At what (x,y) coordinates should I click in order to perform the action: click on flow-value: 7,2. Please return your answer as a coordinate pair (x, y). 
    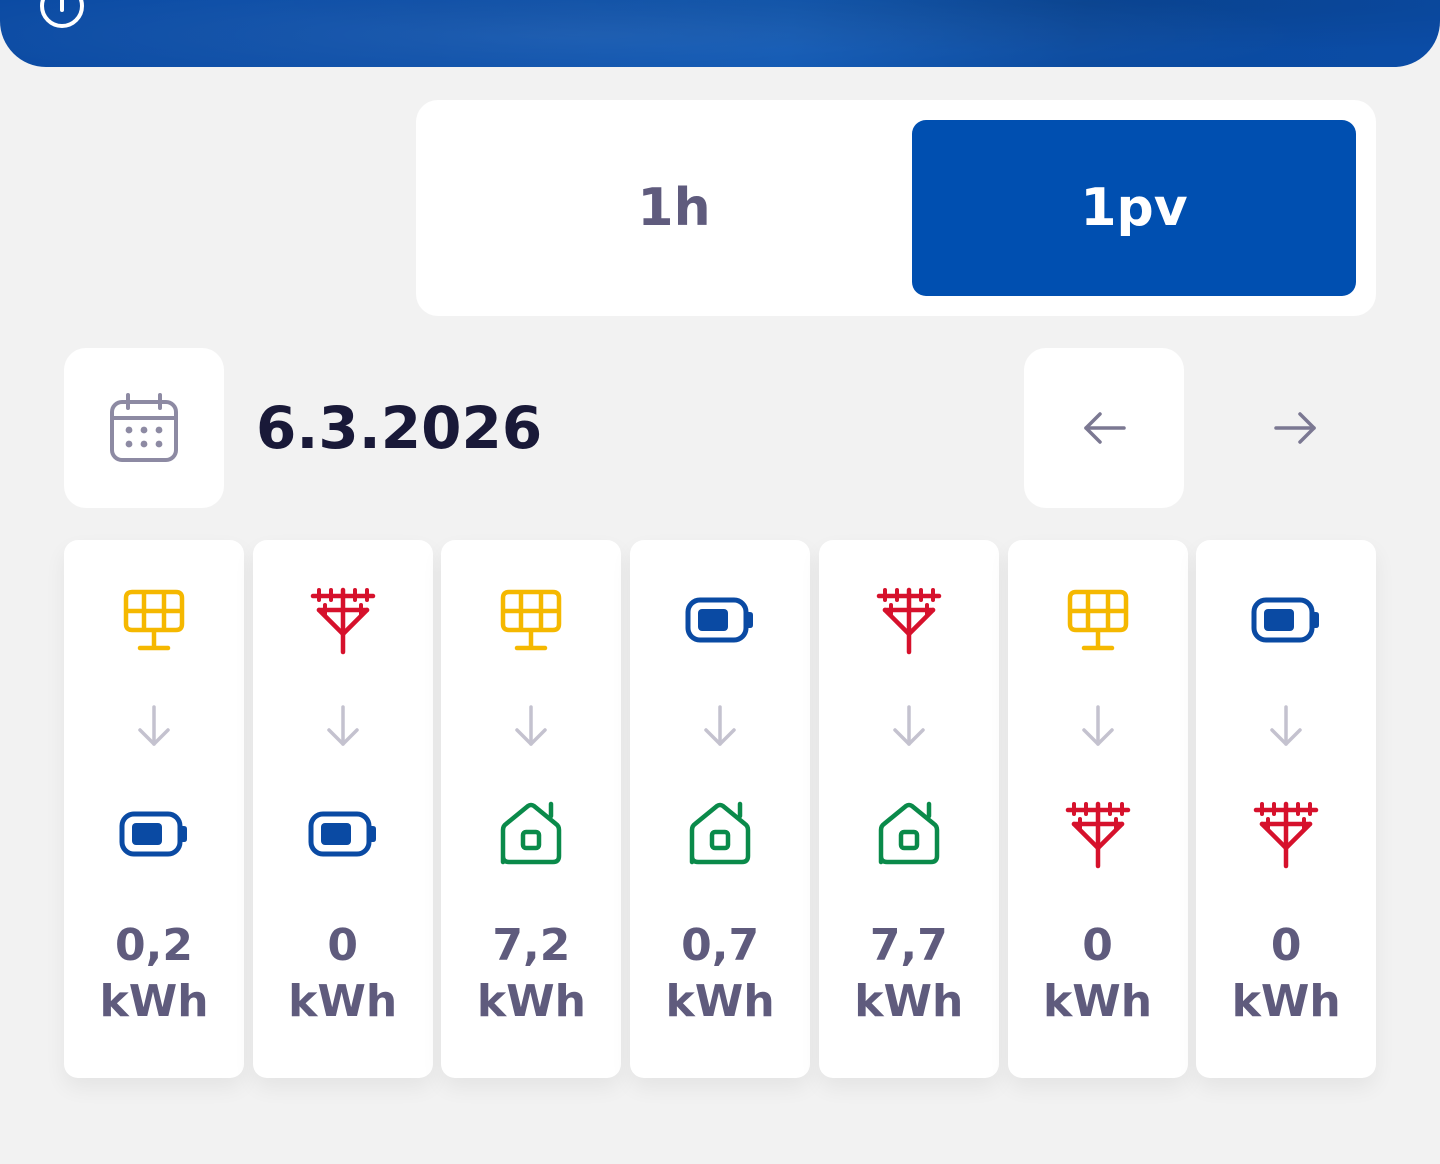
    Looking at the image, I should click on (531, 945).